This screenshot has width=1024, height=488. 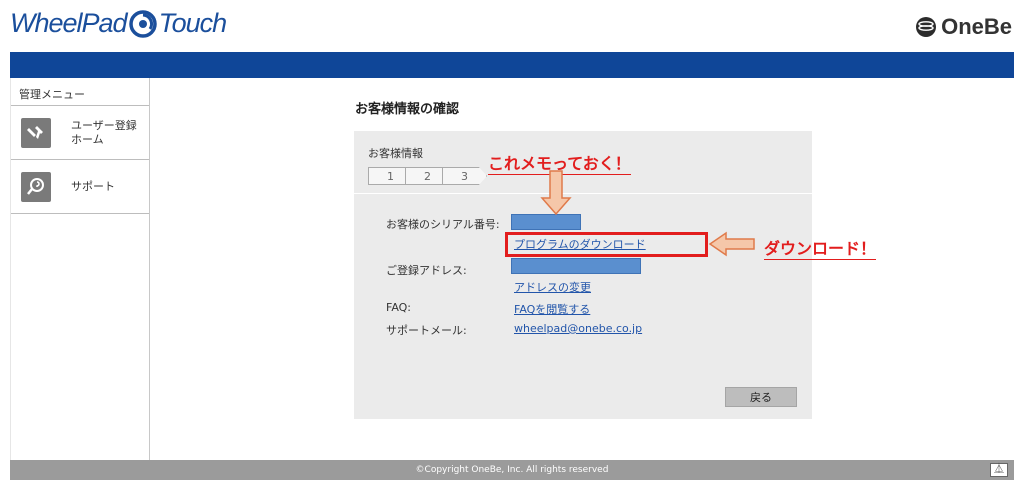 What do you see at coordinates (427, 176) in the screenshot?
I see `step-indicator: 1 2 3` at bounding box center [427, 176].